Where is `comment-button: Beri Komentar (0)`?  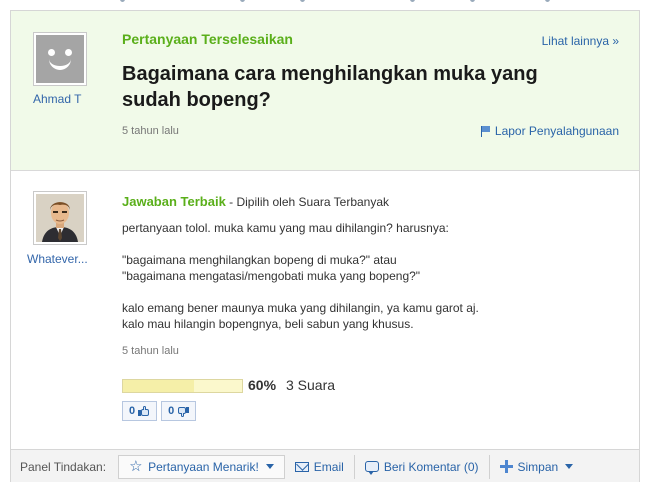
comment-button: Beri Komentar (0) is located at coordinates (421, 466).